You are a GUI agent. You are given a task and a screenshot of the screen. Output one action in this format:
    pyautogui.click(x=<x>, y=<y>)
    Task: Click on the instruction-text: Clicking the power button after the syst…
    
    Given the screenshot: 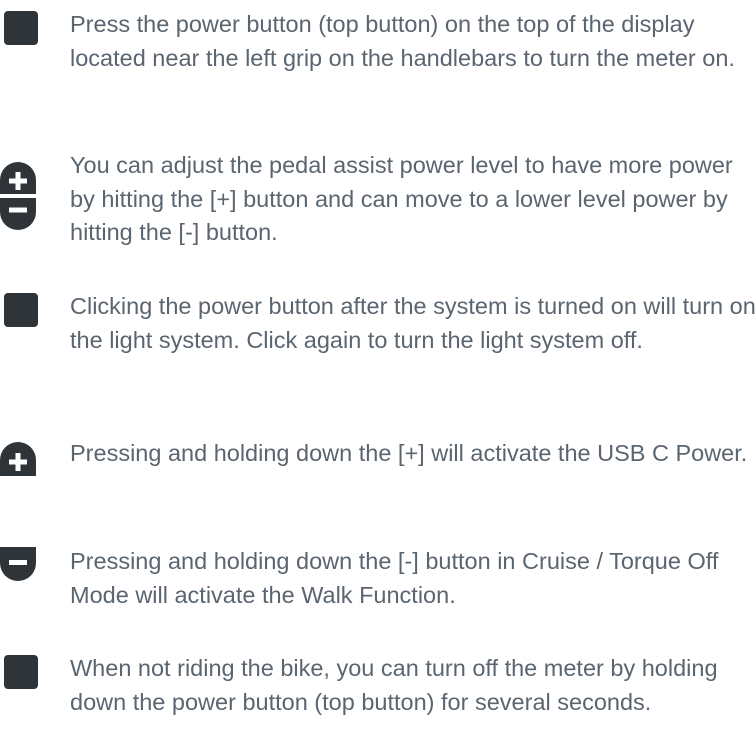 What is the action you would take?
    pyautogui.click(x=412, y=323)
    